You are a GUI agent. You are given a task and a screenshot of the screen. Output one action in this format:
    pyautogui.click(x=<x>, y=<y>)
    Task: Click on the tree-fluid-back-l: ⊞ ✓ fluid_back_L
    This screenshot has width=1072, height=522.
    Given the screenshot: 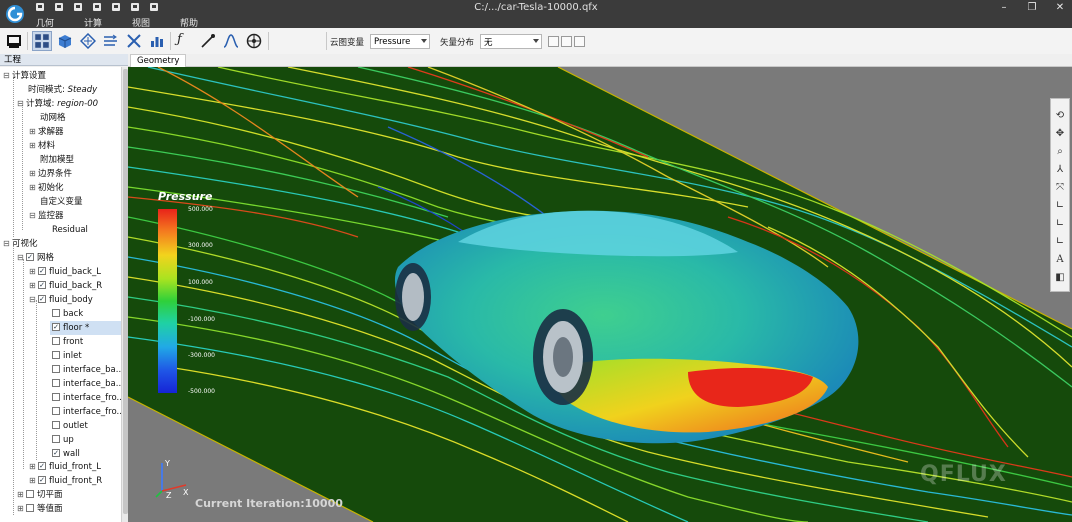 What is the action you would take?
    pyautogui.click(x=65, y=272)
    